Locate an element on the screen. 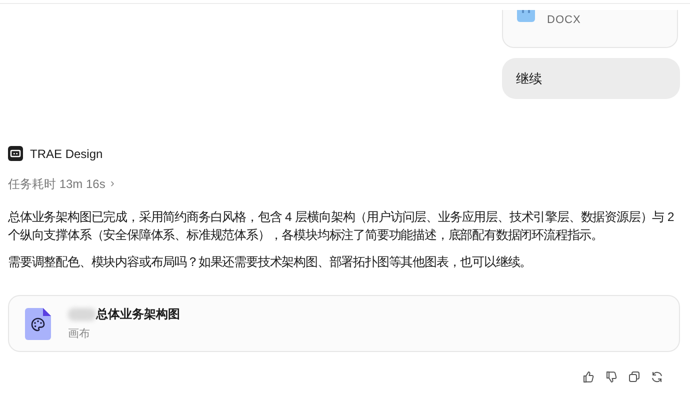 The image size is (690, 403). agent-logo-icon is located at coordinates (15, 153).